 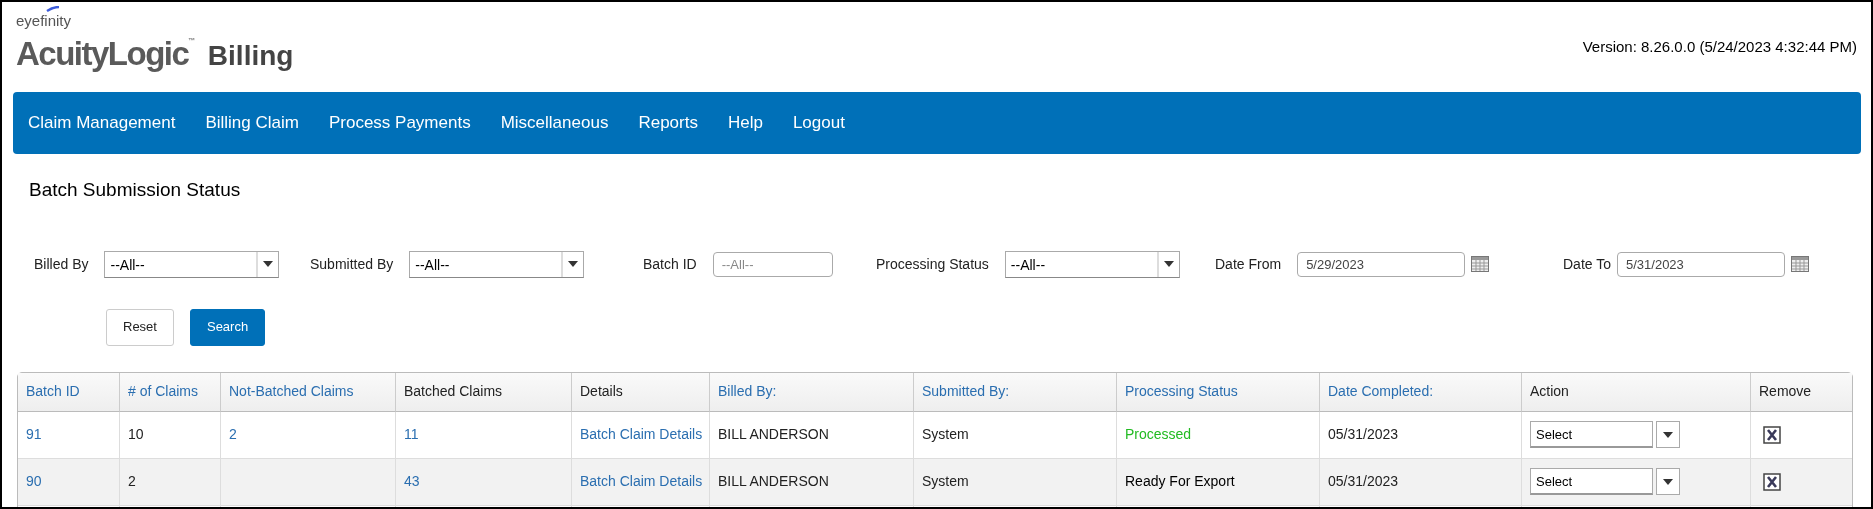 What do you see at coordinates (1180, 481) in the screenshot?
I see `status-text: Ready For Export` at bounding box center [1180, 481].